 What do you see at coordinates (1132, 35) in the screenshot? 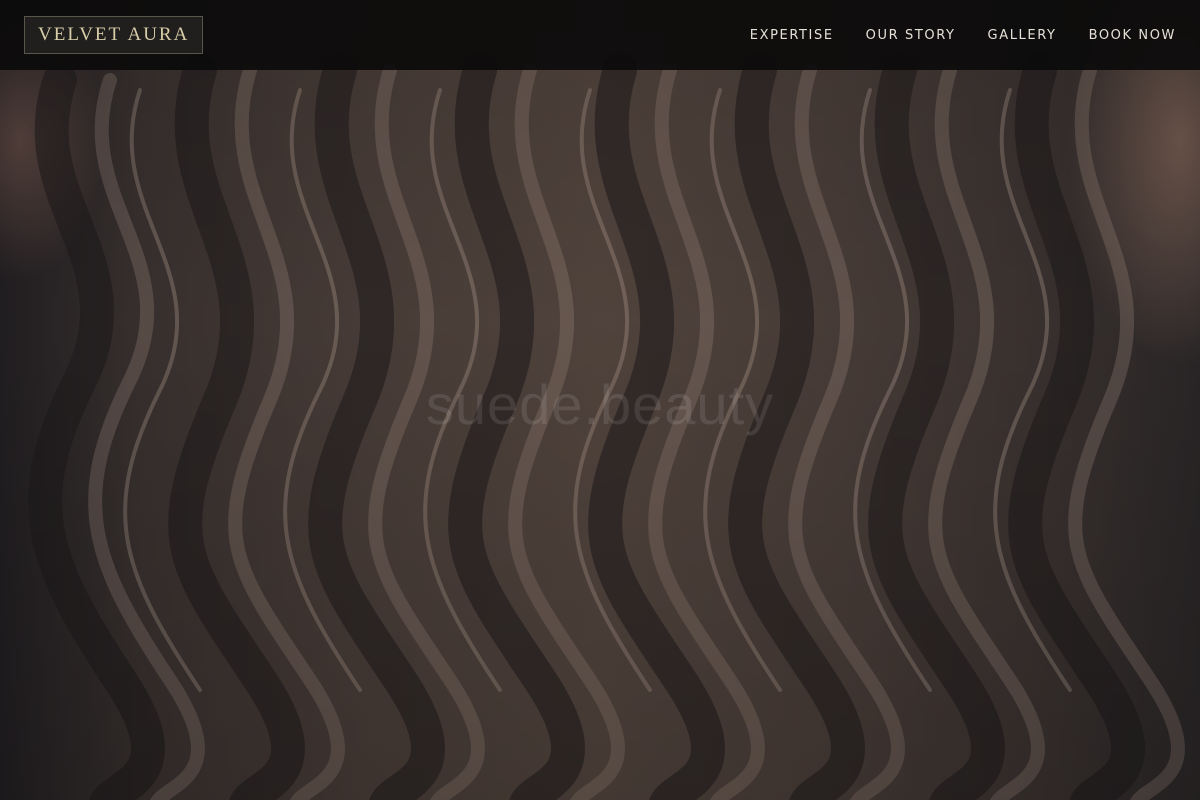
I see `nav-book-now: BOOK NOW` at bounding box center [1132, 35].